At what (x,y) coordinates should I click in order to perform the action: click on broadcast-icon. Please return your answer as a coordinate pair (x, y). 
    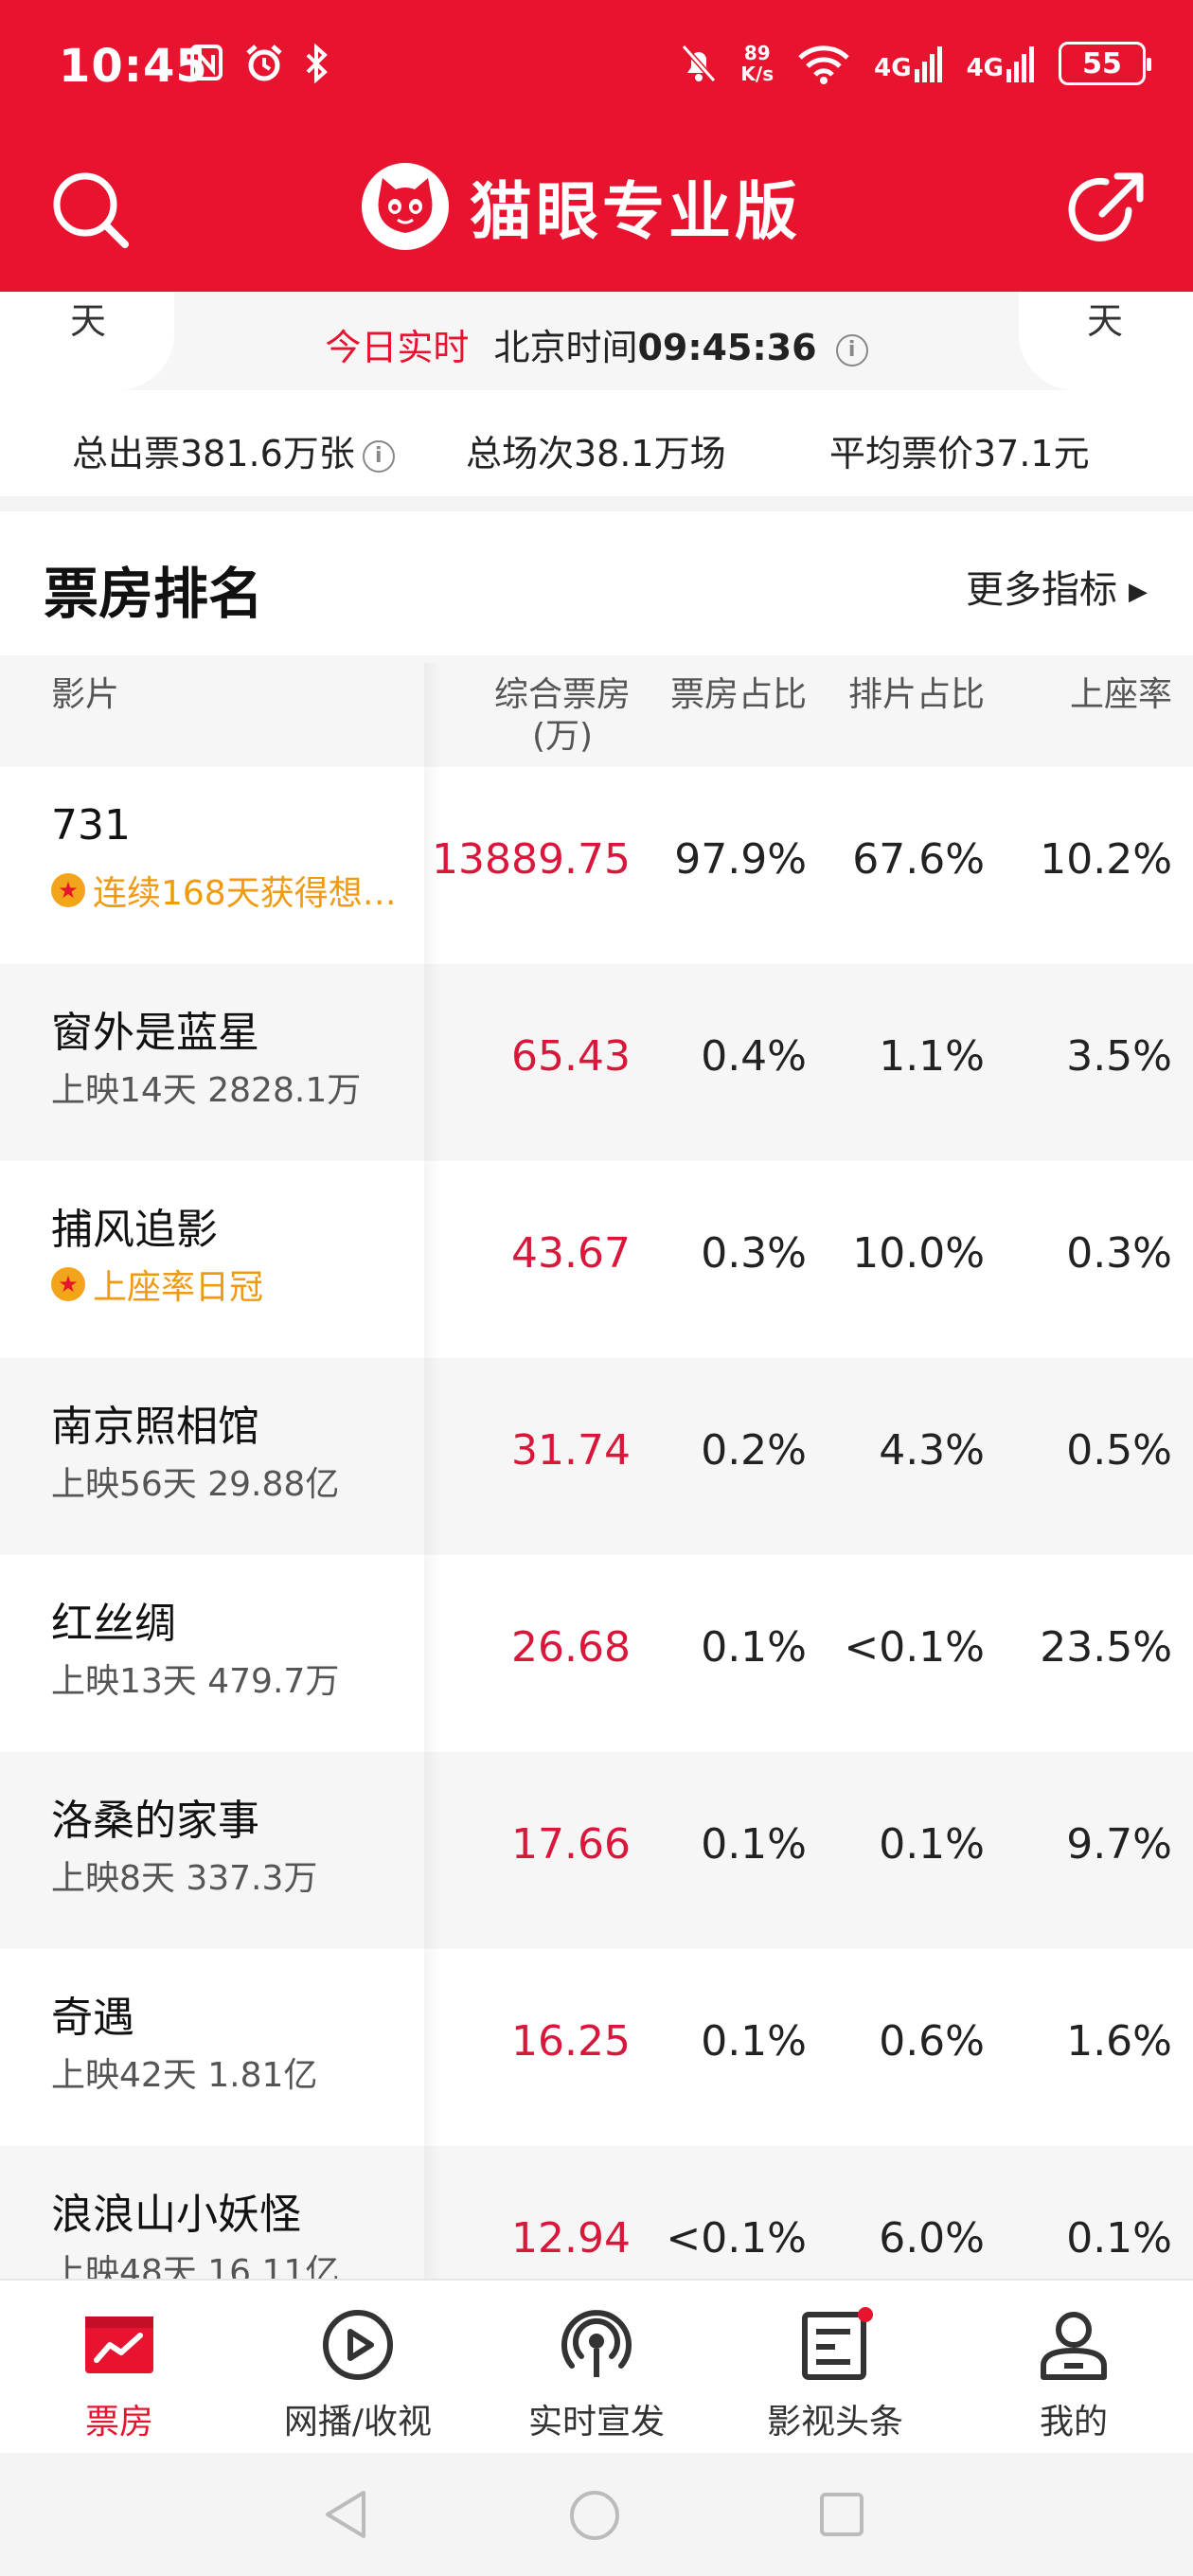
    Looking at the image, I should click on (596, 2345).